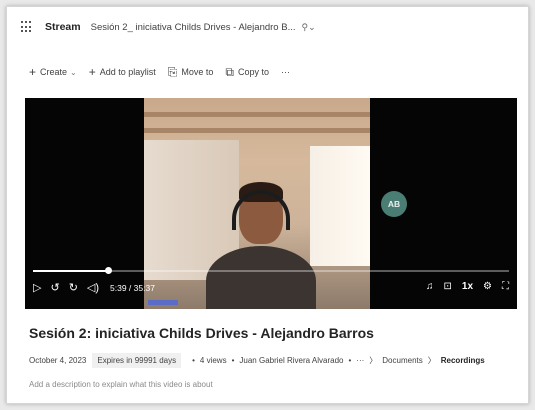  I want to click on player-controls-left: ▷ ↺ ↻ ◁) 5:39 / 35:37, so click(94, 287).